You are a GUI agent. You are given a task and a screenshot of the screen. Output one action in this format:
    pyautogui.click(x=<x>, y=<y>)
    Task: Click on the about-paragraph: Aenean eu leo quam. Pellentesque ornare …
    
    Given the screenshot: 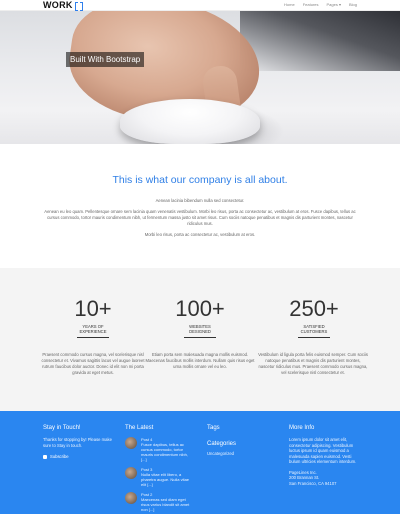 What is the action you would take?
    pyautogui.click(x=200, y=217)
    